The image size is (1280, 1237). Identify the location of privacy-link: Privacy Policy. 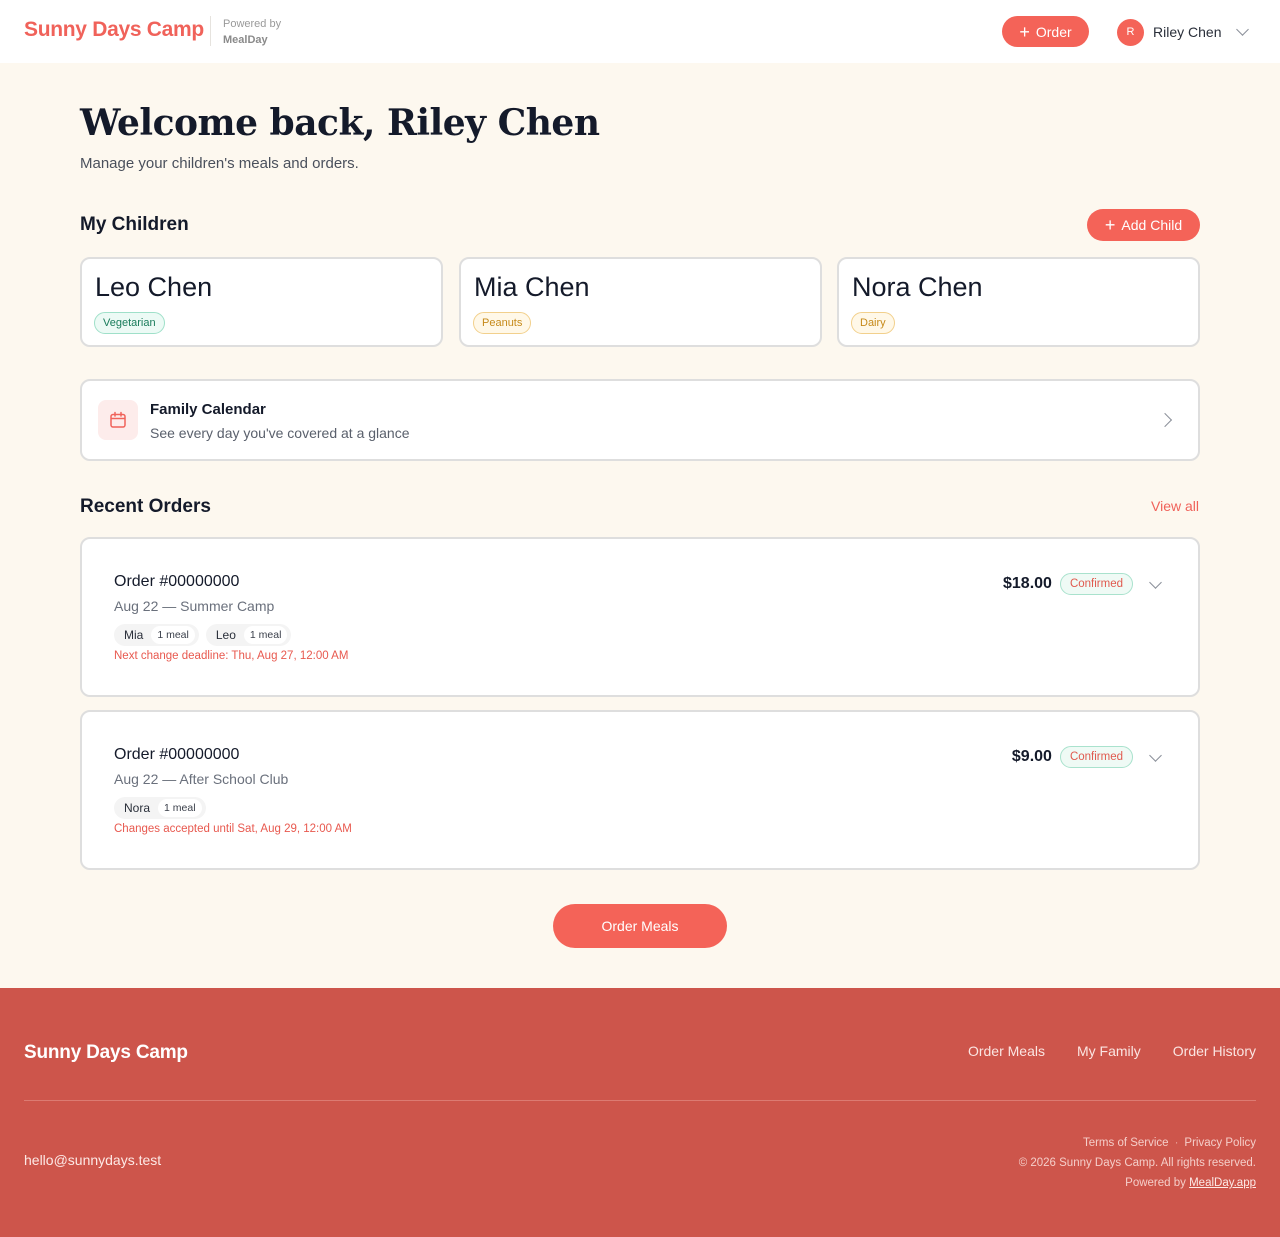
(1220, 1143).